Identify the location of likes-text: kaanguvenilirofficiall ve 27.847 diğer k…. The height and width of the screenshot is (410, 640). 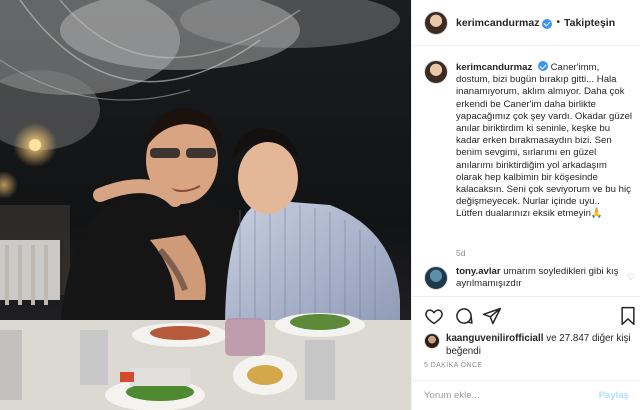
(538, 345).